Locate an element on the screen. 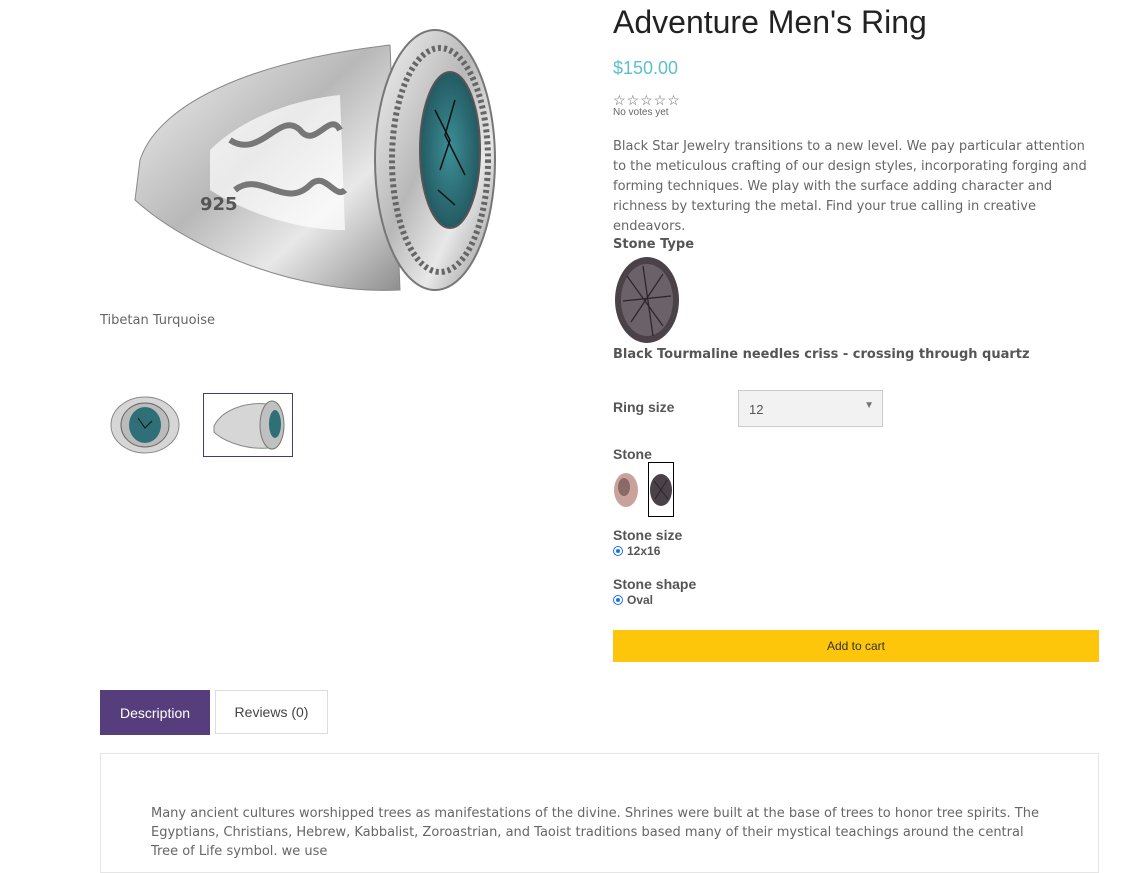  ring-image: 925 is located at coordinates (315, 160).